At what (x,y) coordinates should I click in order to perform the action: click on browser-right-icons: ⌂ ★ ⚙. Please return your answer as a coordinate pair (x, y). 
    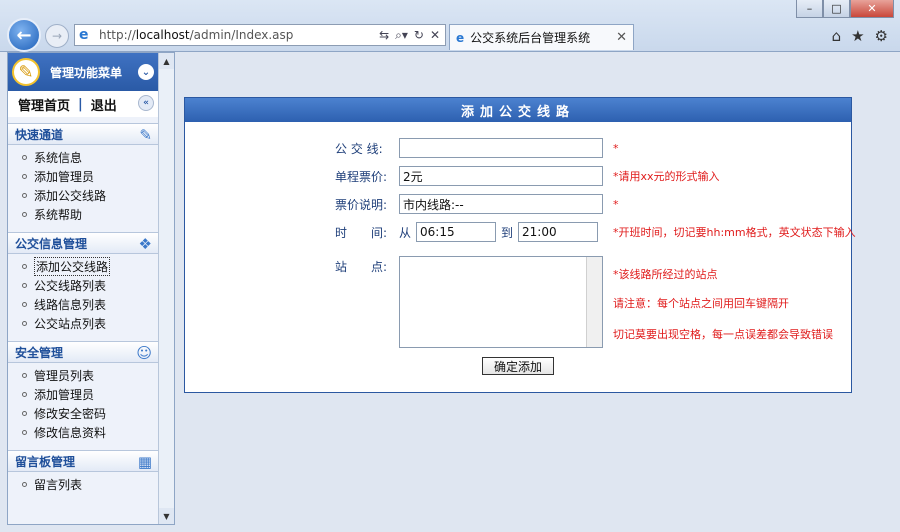
    Looking at the image, I should click on (860, 36).